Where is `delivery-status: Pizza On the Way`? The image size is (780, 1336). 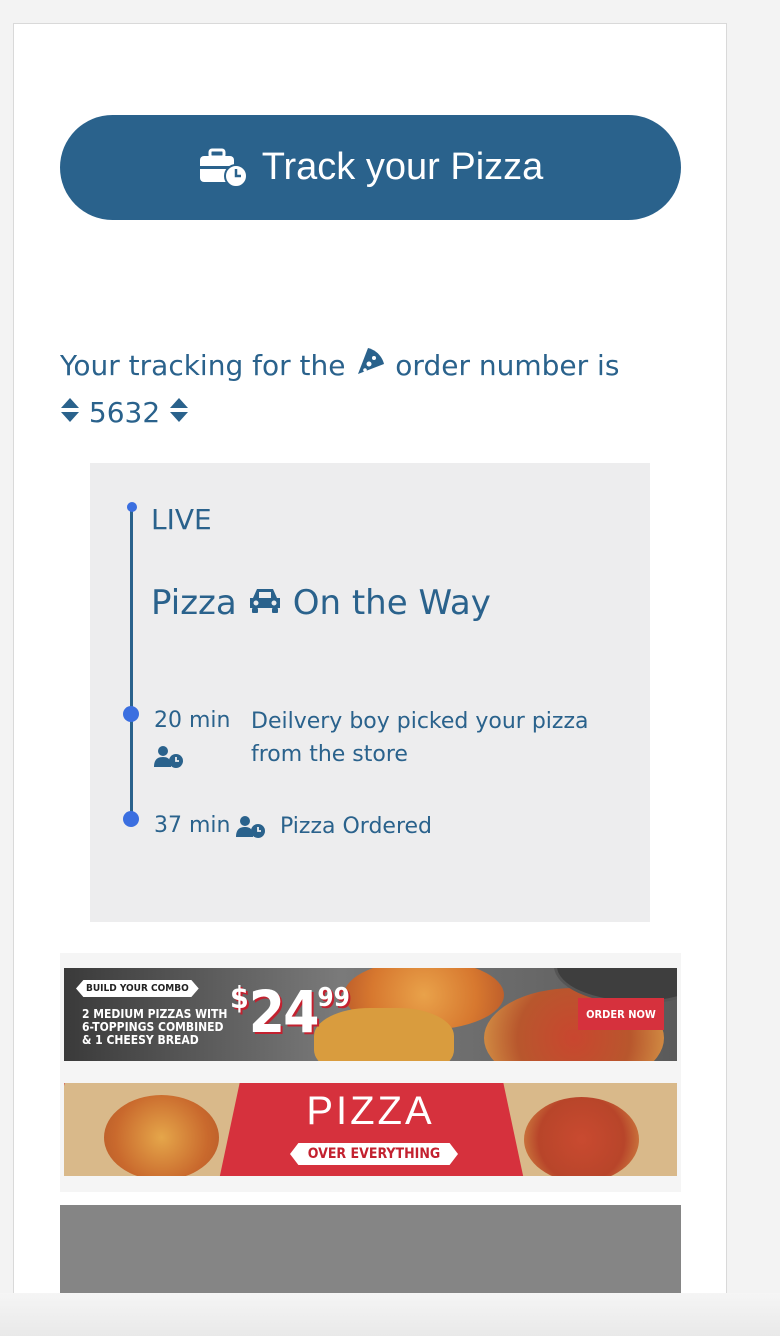
delivery-status: Pizza On the Way is located at coordinates (321, 603).